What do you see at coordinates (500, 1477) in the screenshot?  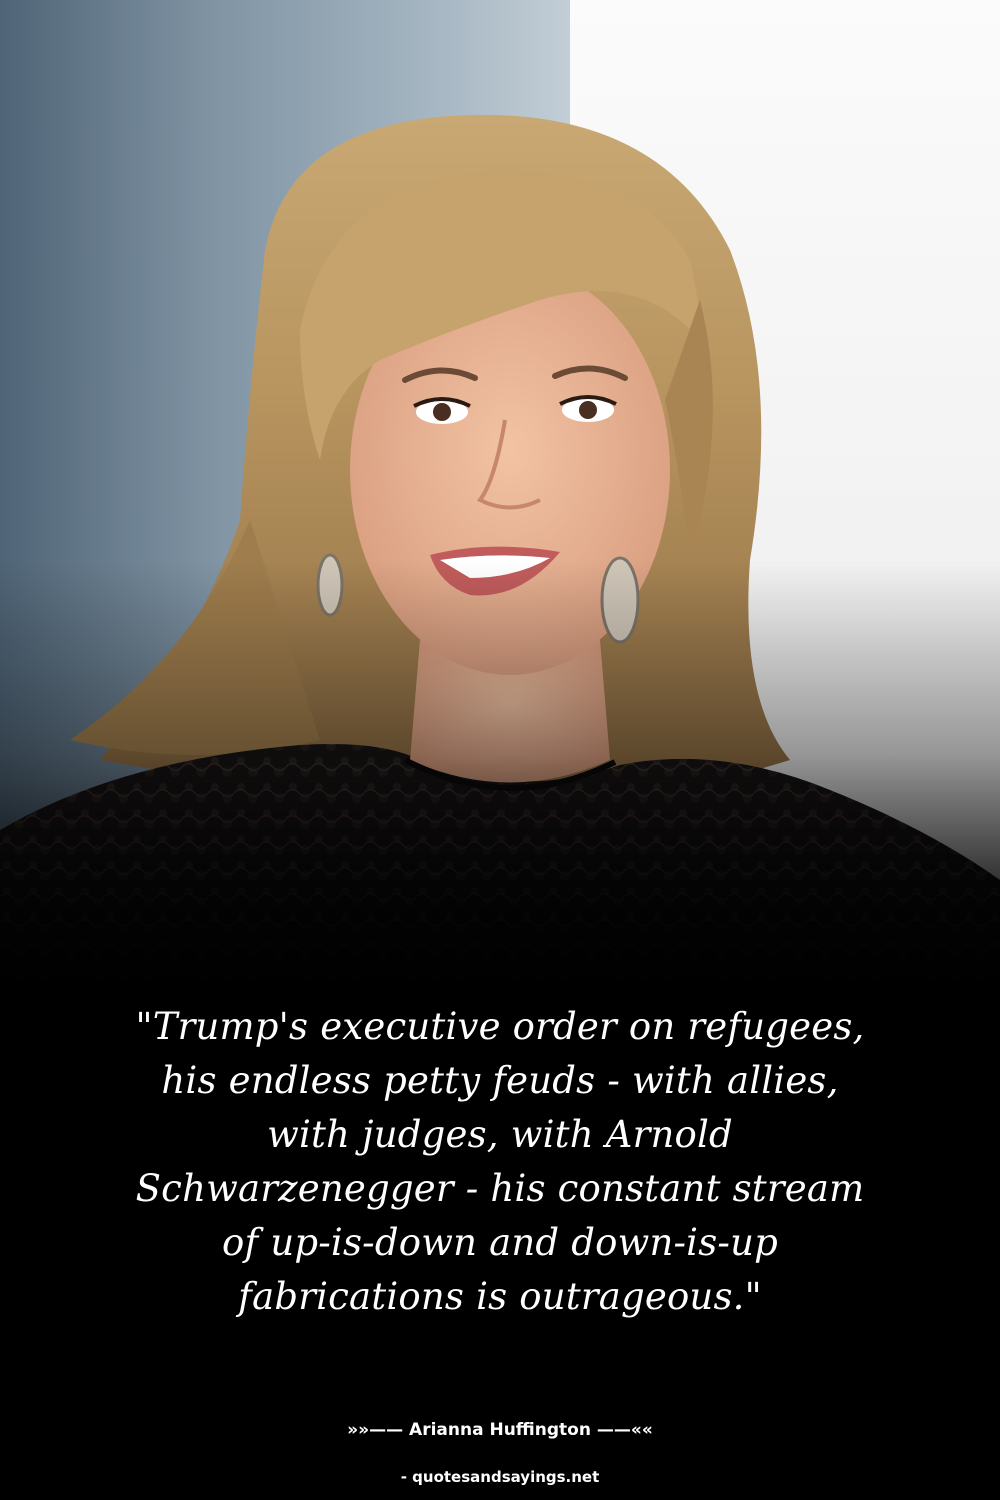 I see `source-watermark: - quotesandsayings.net` at bounding box center [500, 1477].